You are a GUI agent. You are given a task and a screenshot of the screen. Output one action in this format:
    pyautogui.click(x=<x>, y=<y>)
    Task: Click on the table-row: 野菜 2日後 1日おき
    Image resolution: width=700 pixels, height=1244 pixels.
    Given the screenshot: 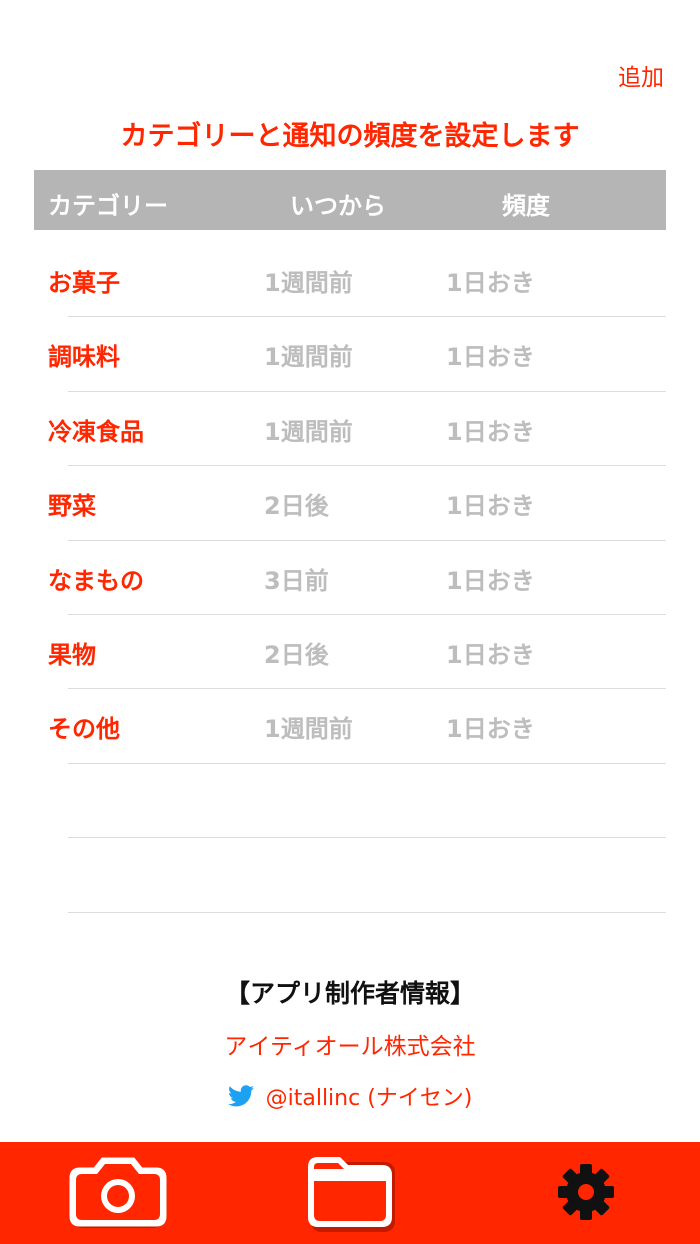 What is the action you would take?
    pyautogui.click(x=350, y=503)
    